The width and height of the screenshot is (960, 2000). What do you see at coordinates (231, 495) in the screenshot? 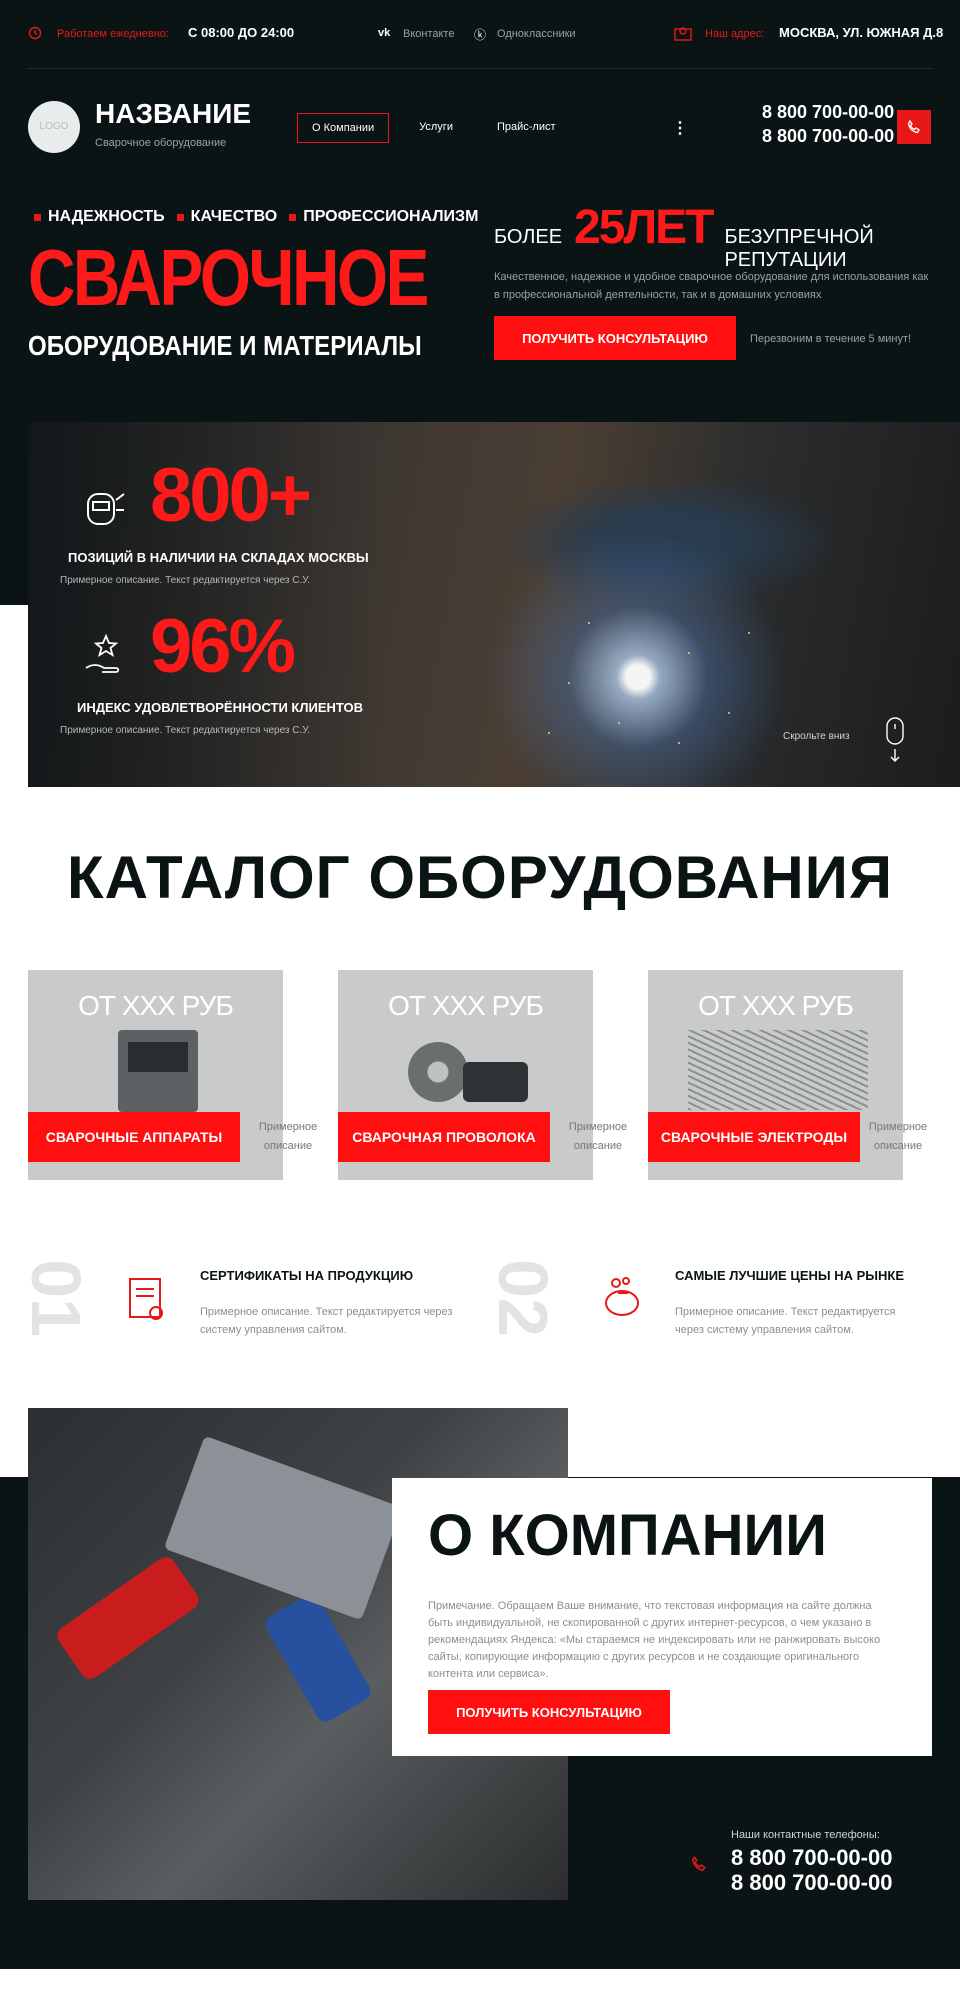
I see `stat-value-positions: 800+` at bounding box center [231, 495].